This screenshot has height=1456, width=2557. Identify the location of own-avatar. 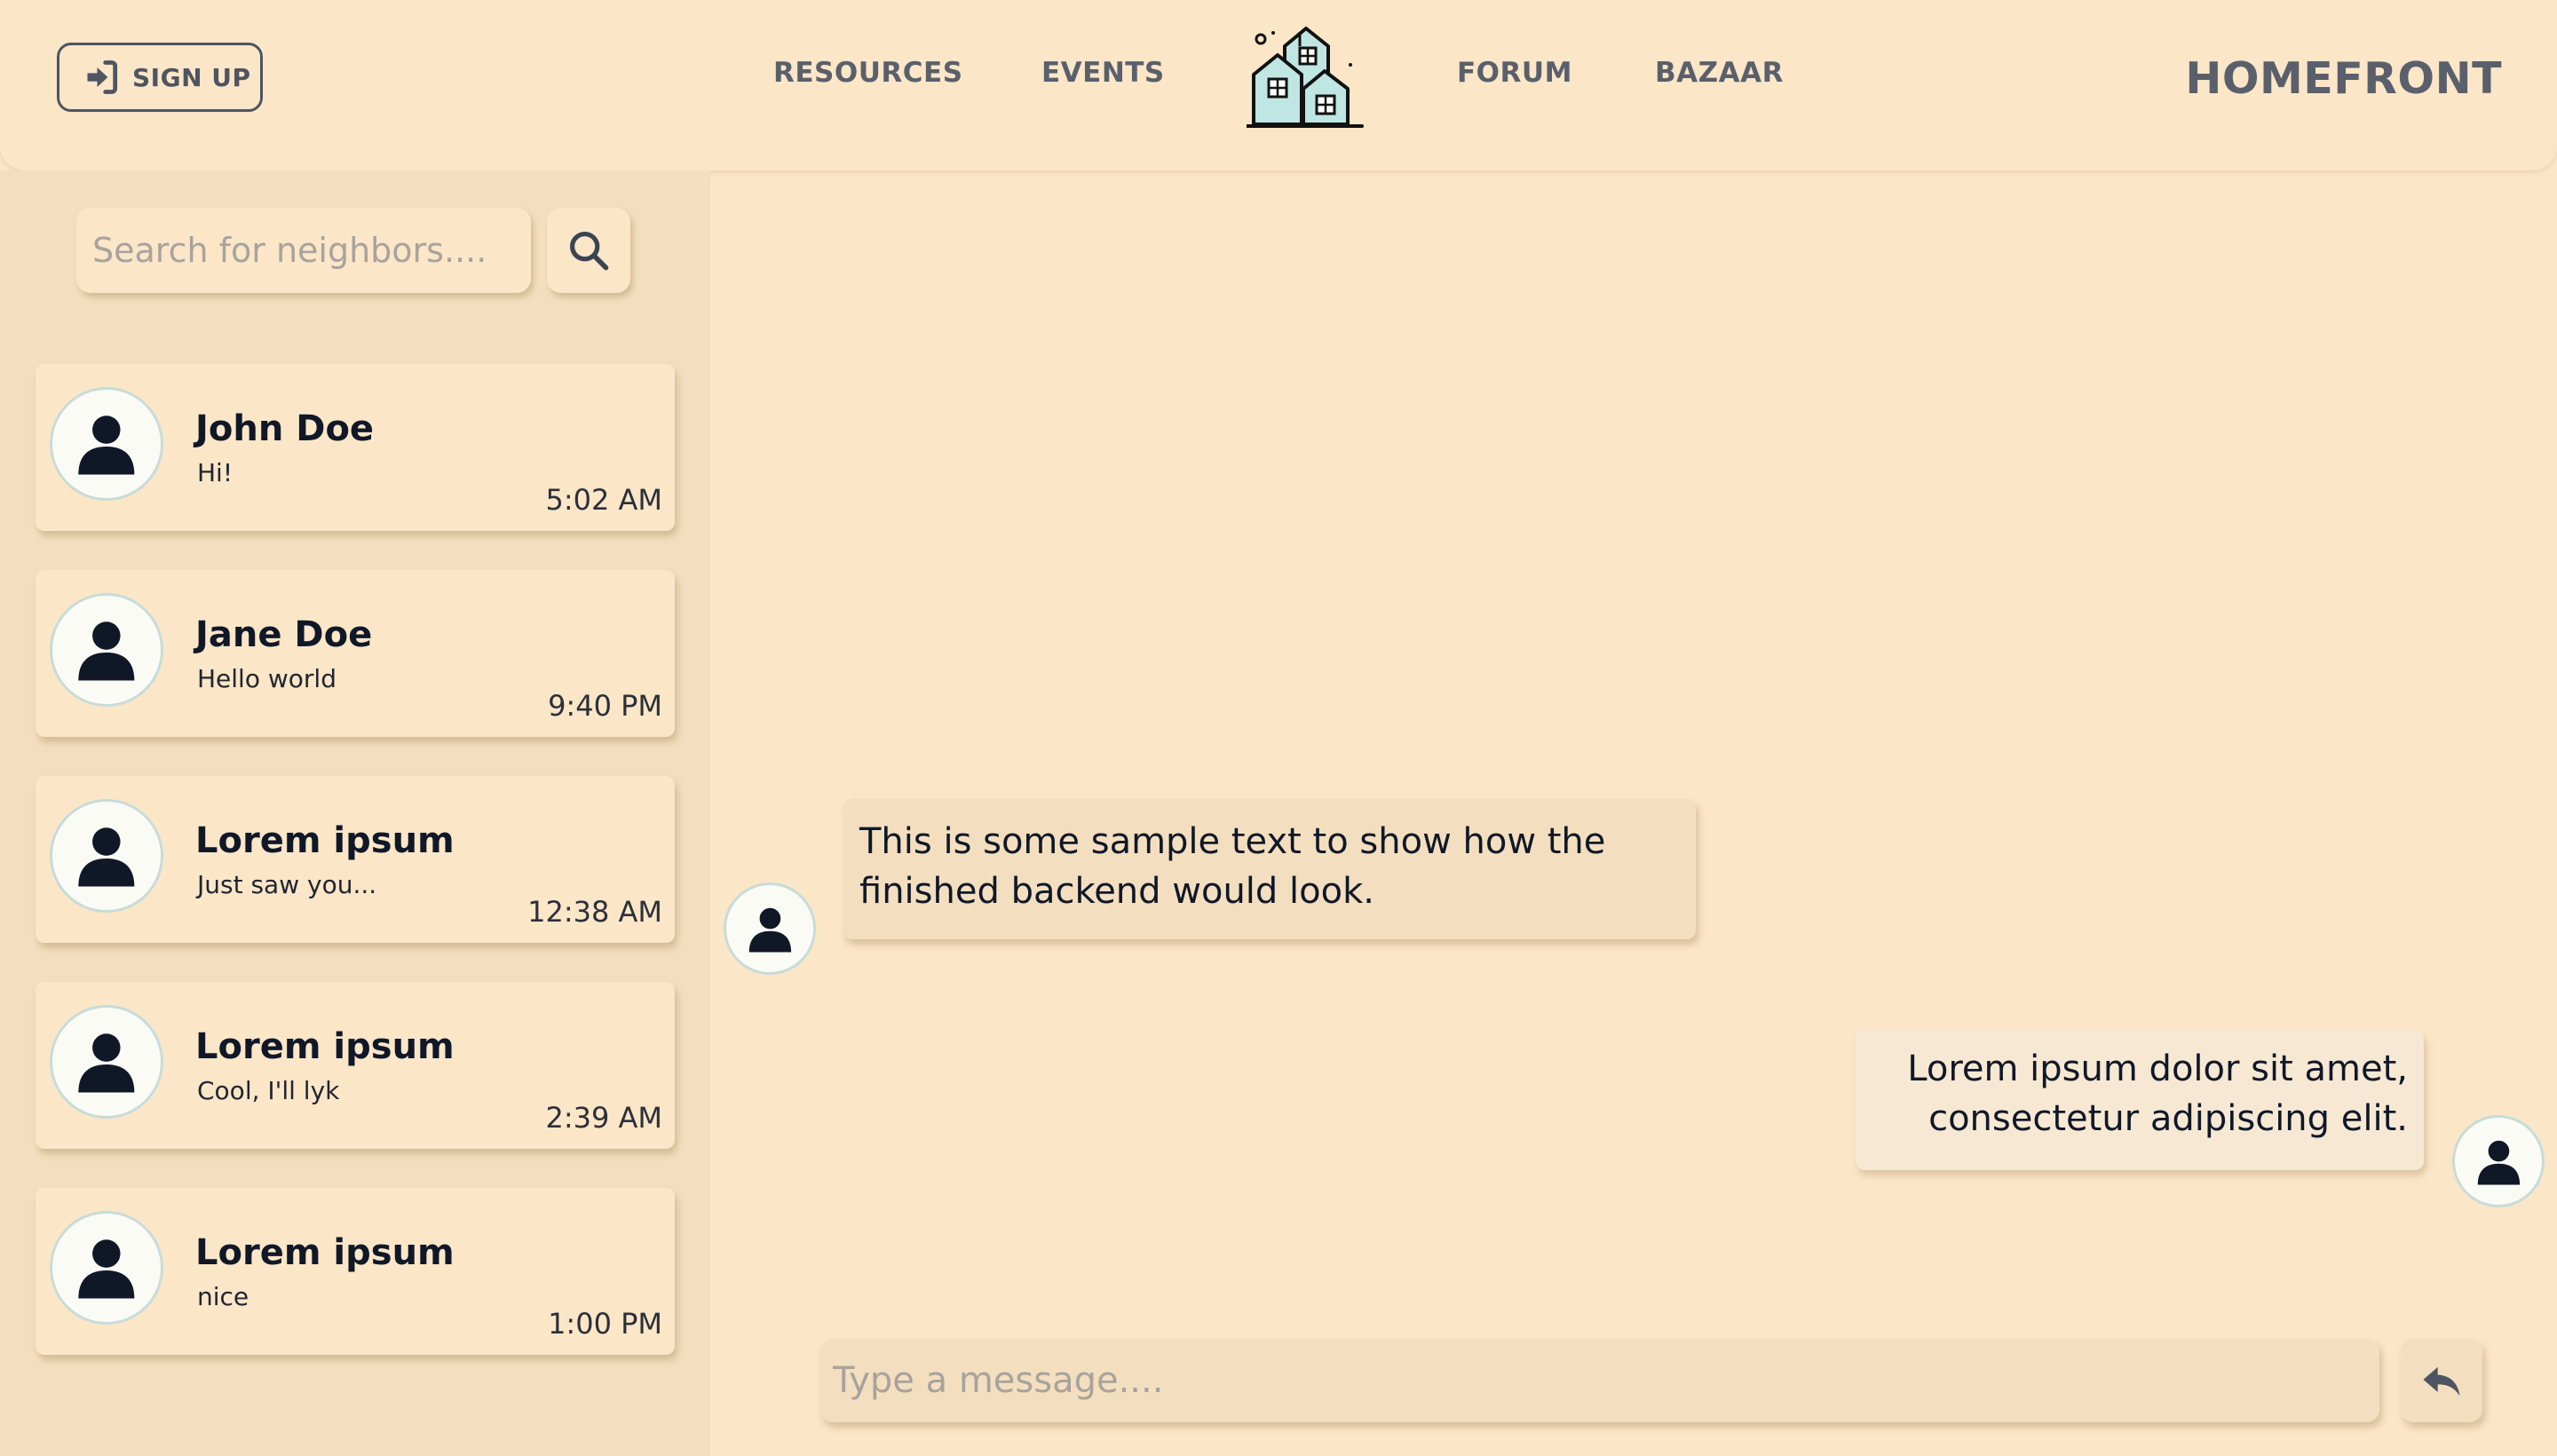
(2498, 1161).